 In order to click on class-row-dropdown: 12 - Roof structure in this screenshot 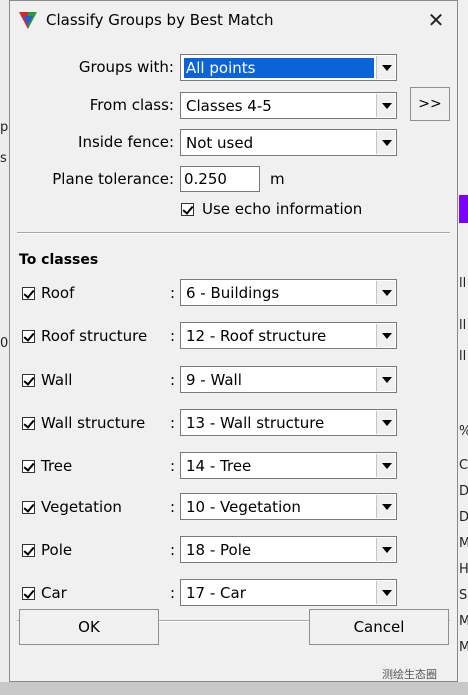, I will do `click(288, 335)`.